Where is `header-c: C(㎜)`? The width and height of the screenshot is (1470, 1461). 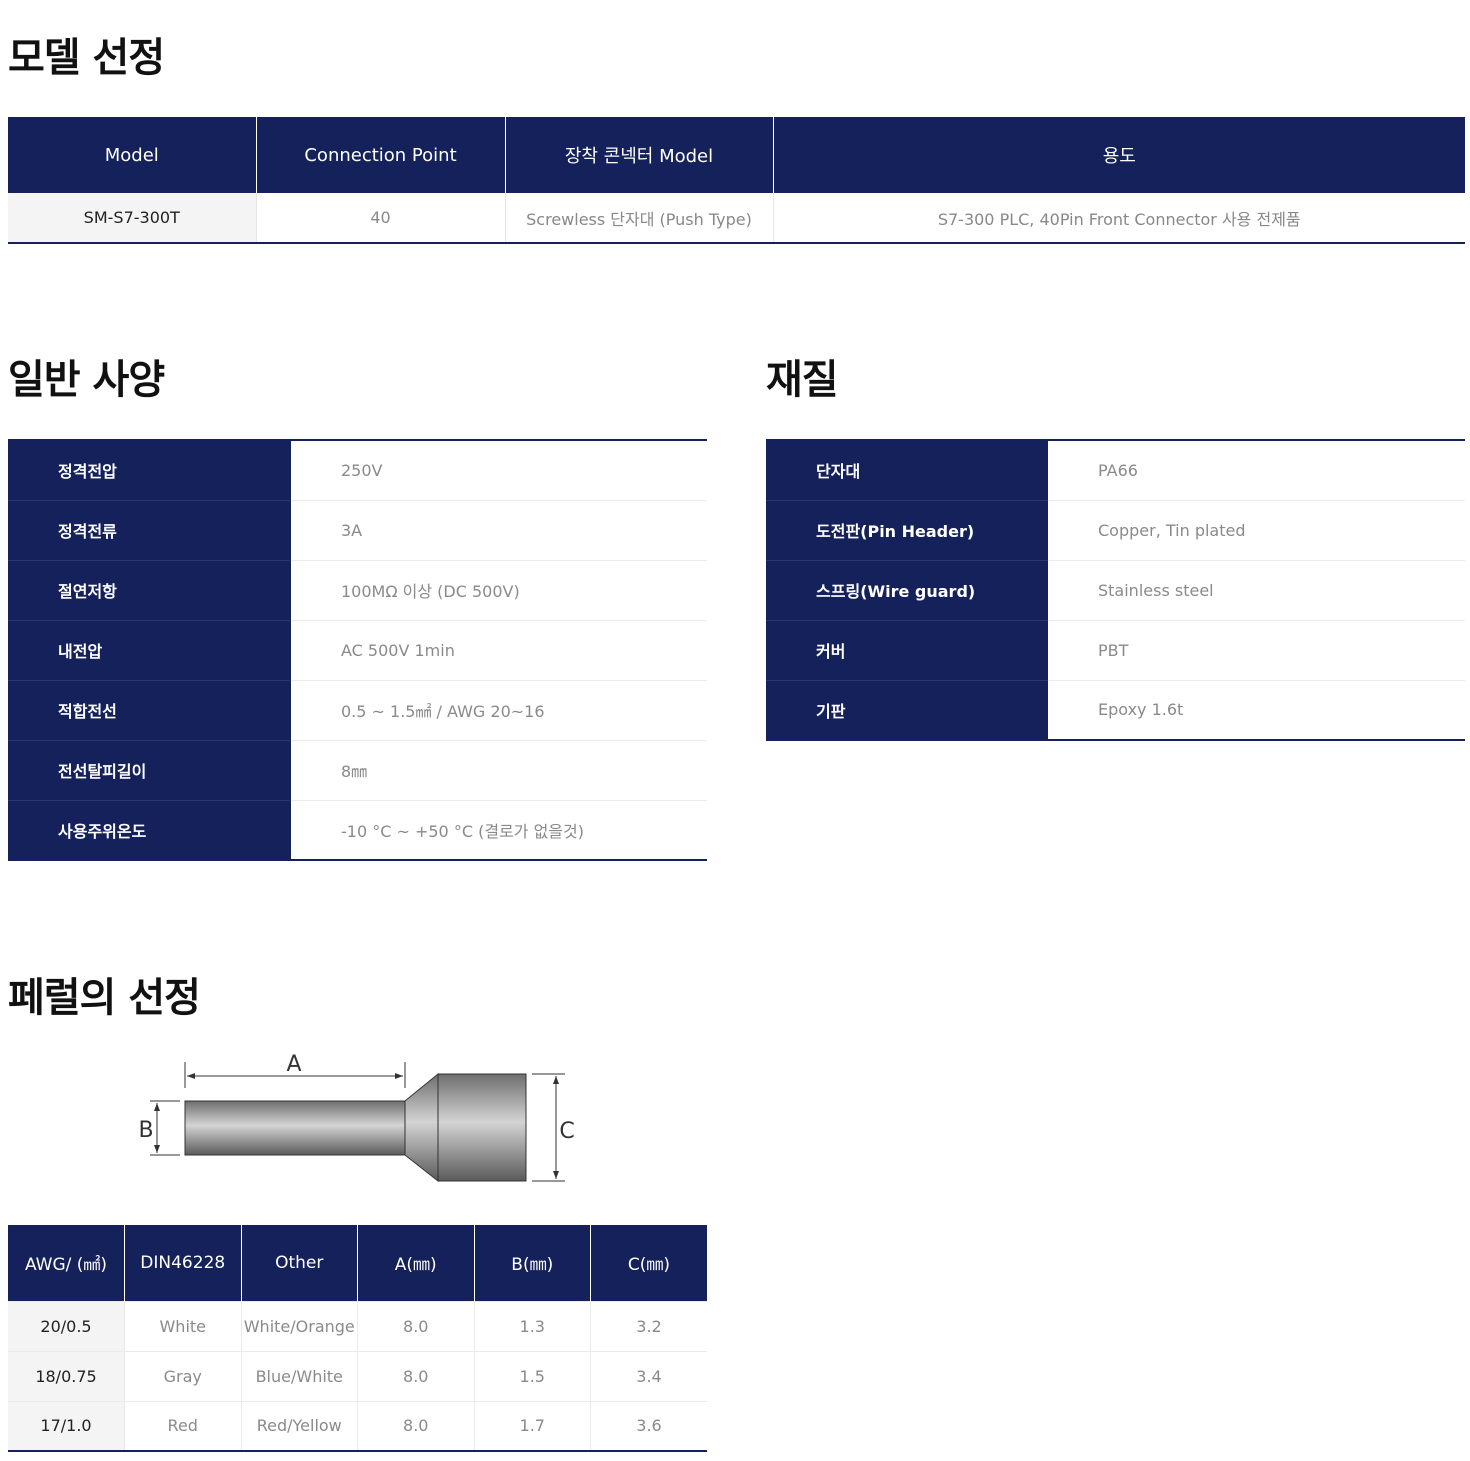
header-c: C(㎜) is located at coordinates (648, 1263).